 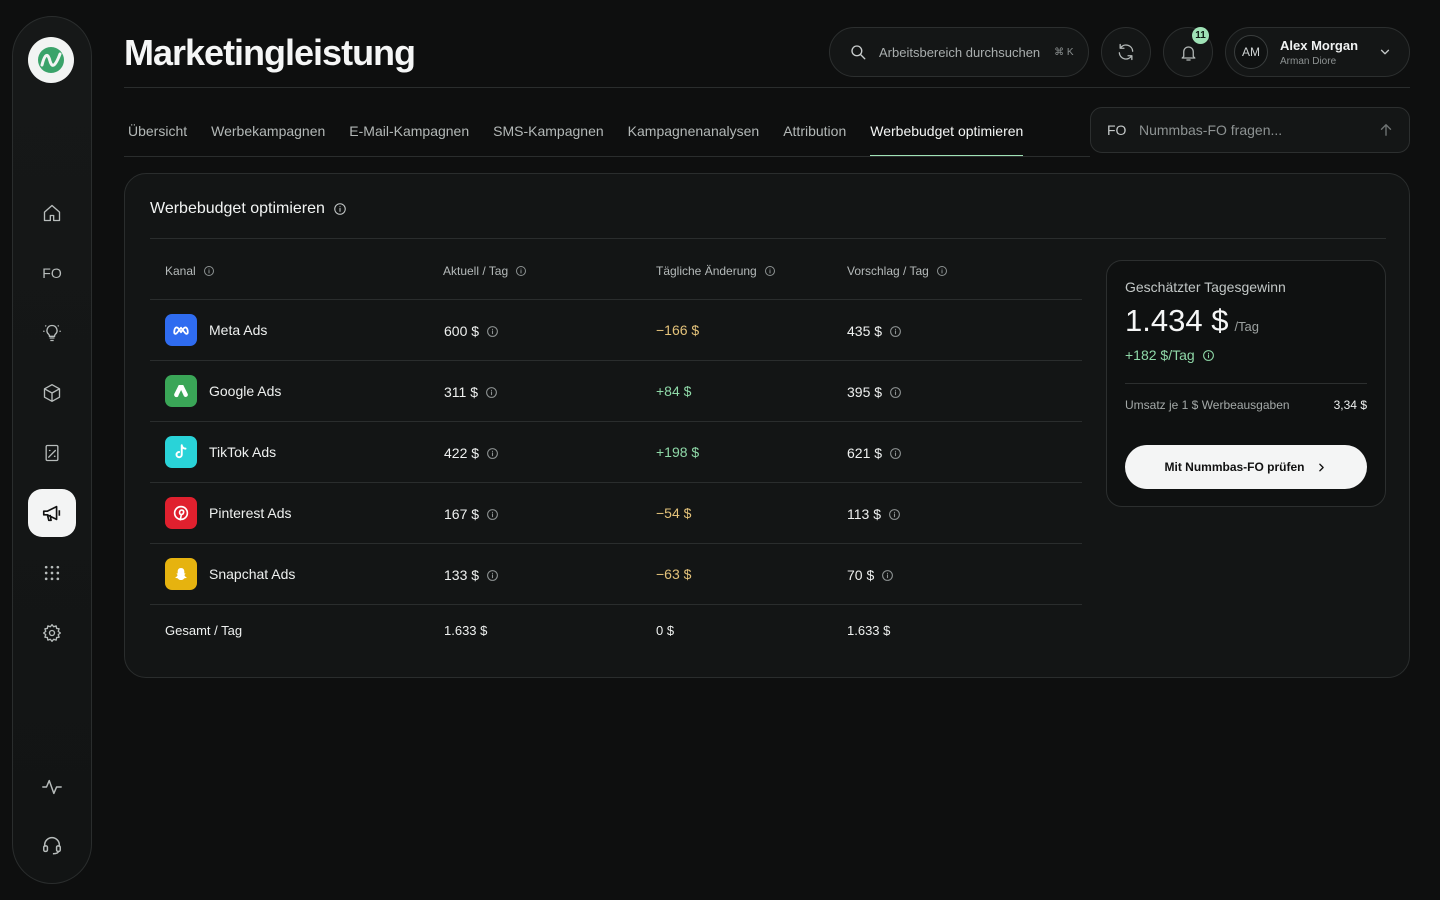 What do you see at coordinates (223, 391) in the screenshot?
I see `channel-google: Google Ads` at bounding box center [223, 391].